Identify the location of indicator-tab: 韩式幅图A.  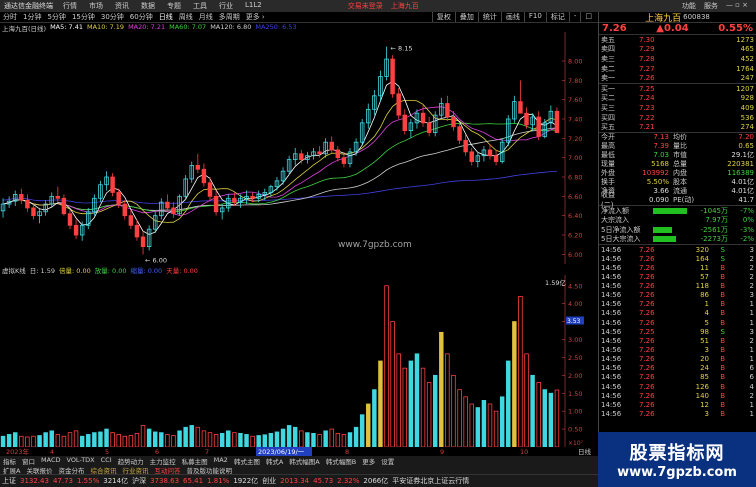
(304, 461).